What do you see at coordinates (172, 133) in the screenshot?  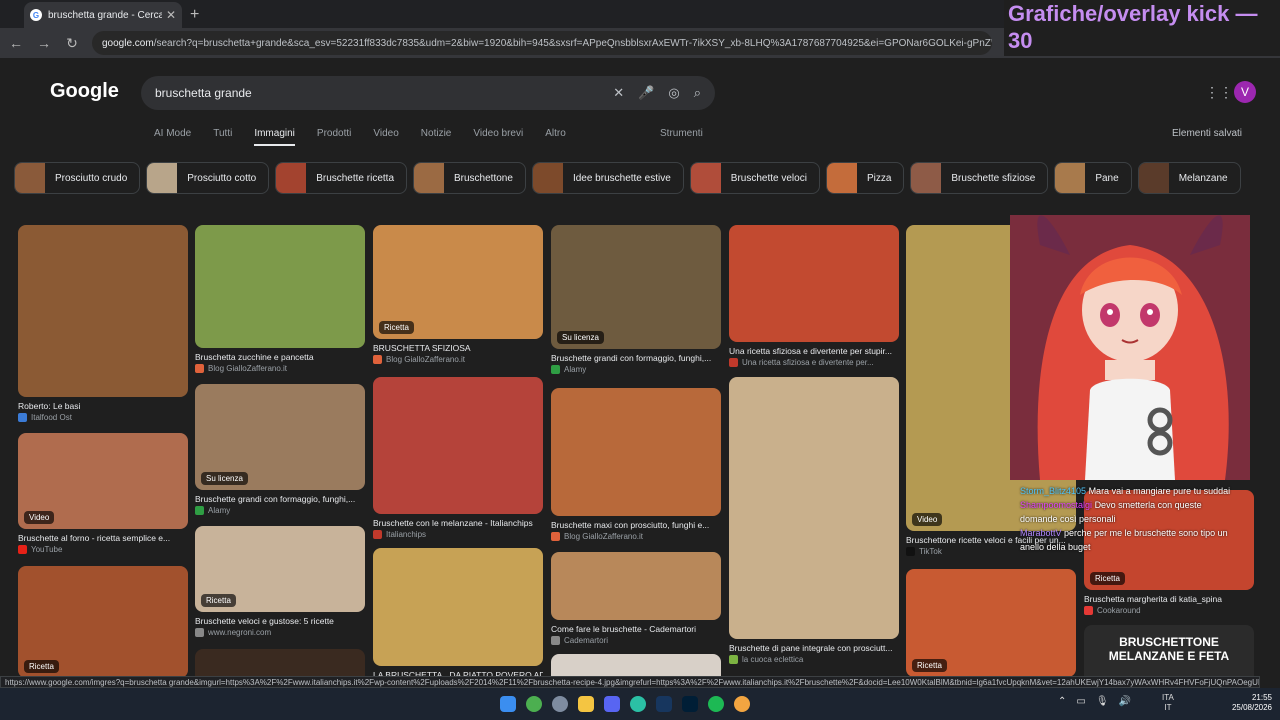 I see `tab-ai-mode: AI Mode` at bounding box center [172, 133].